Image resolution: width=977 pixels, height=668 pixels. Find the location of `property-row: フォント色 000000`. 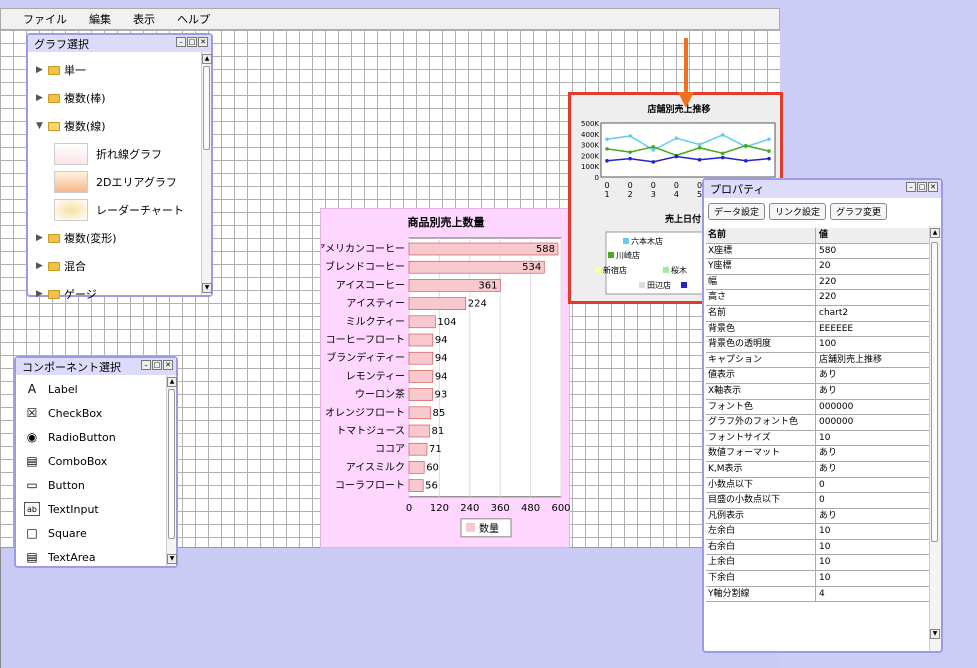

property-row: フォント色 000000 is located at coordinates (819, 407).